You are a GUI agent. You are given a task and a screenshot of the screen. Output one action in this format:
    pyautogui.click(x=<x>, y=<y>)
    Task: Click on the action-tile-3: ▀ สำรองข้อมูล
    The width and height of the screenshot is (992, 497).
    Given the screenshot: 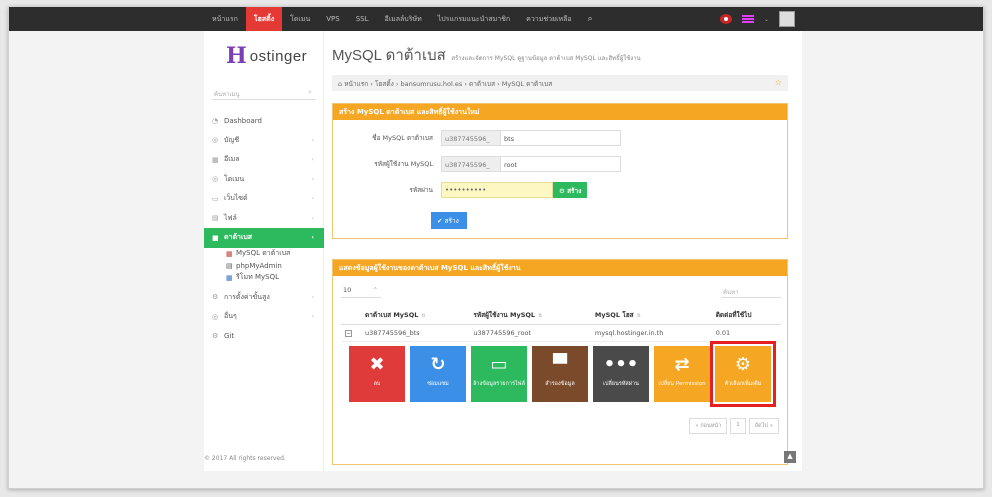 What is the action you would take?
    pyautogui.click(x=560, y=374)
    